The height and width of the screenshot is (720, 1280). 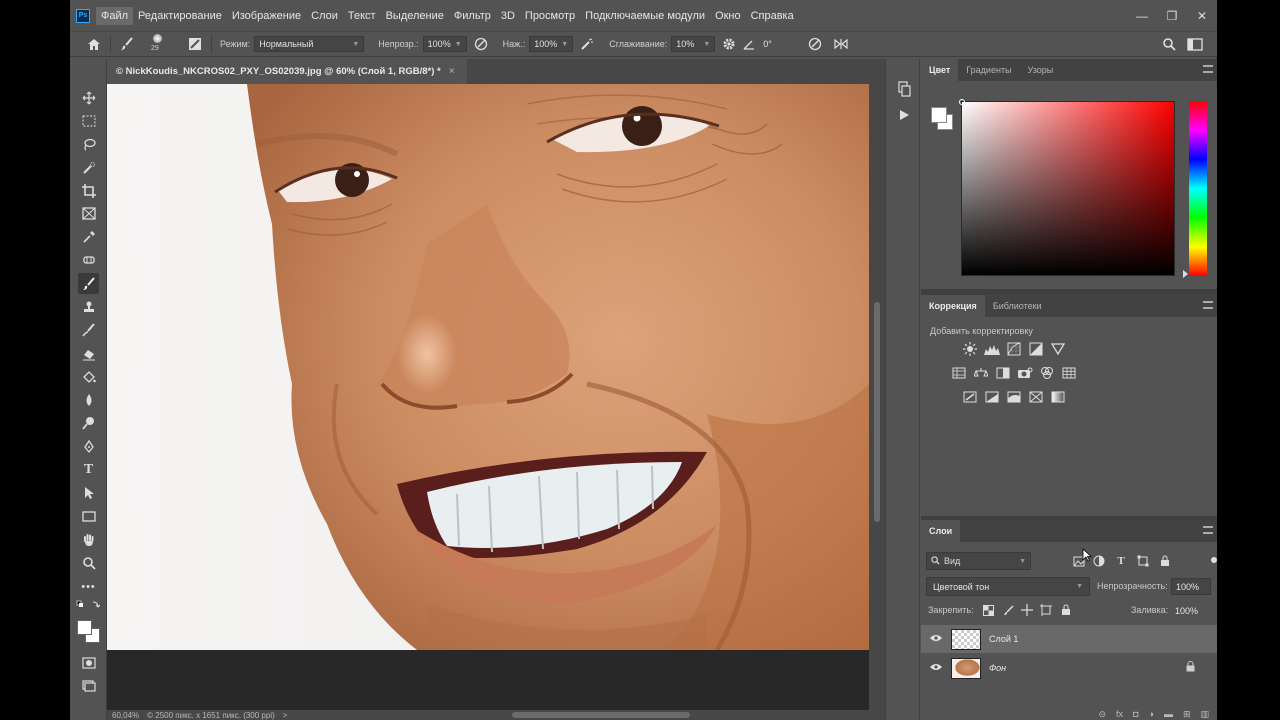 I want to click on lock-transparency-icon, so click(x=988, y=610).